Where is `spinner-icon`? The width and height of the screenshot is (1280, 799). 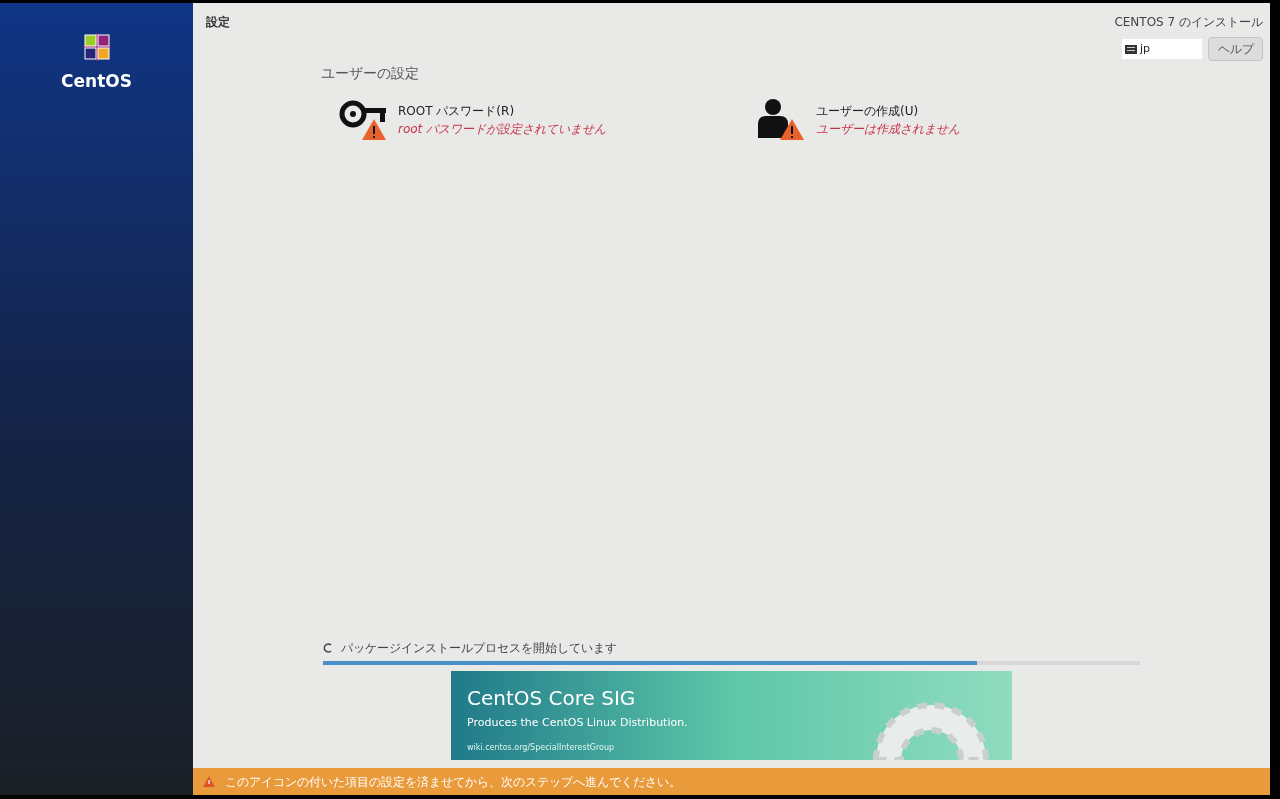 spinner-icon is located at coordinates (328, 648).